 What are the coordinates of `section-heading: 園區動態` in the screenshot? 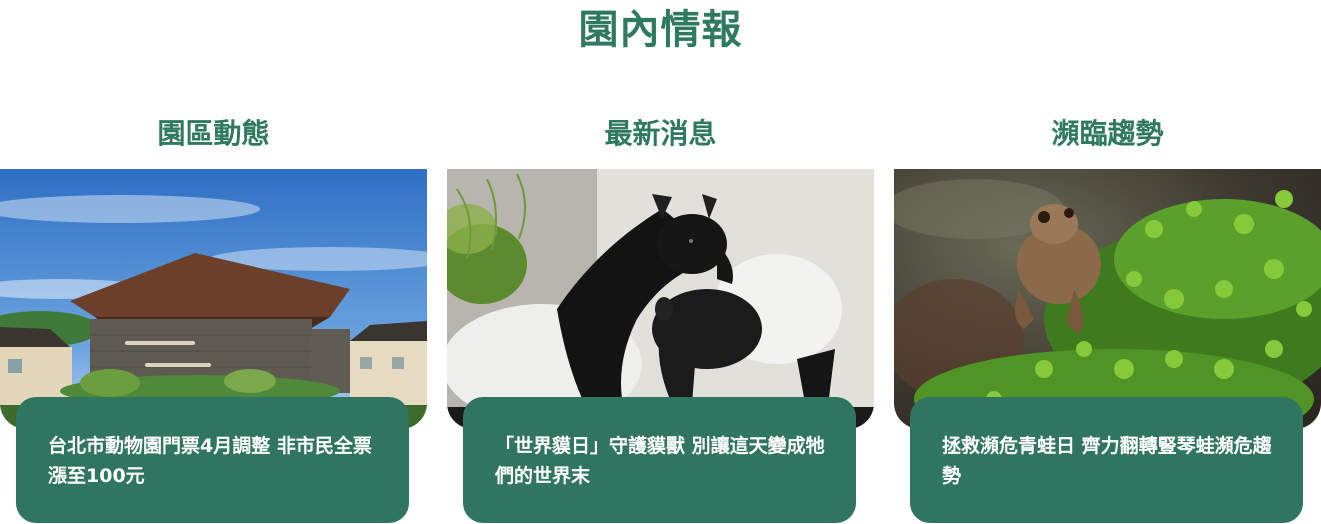 It's located at (213, 133).